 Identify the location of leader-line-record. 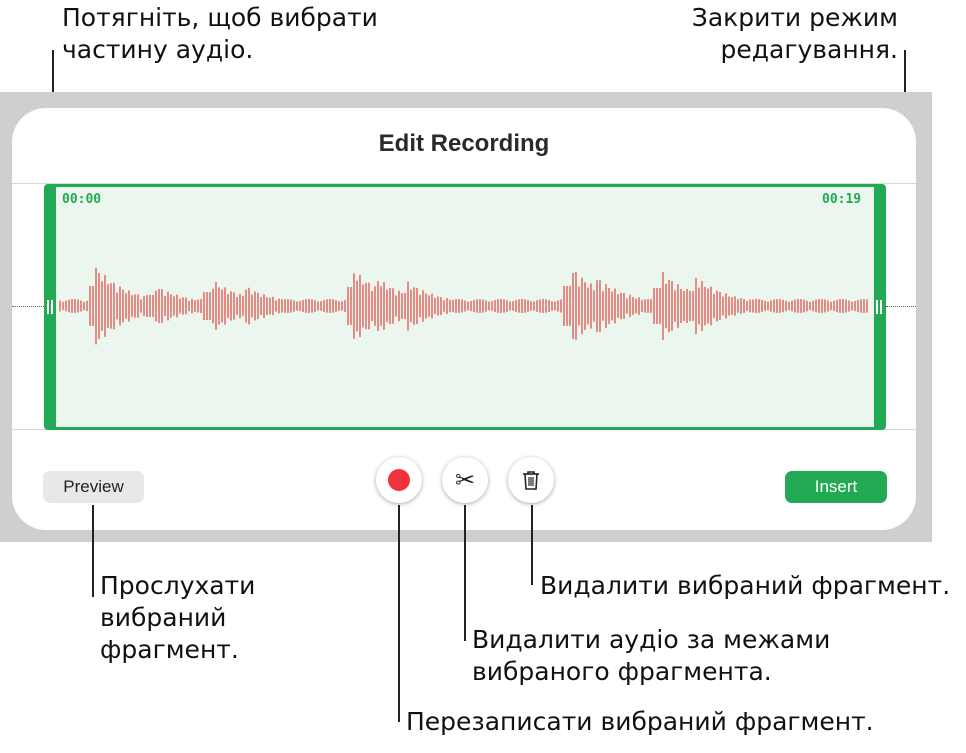
(399, 613).